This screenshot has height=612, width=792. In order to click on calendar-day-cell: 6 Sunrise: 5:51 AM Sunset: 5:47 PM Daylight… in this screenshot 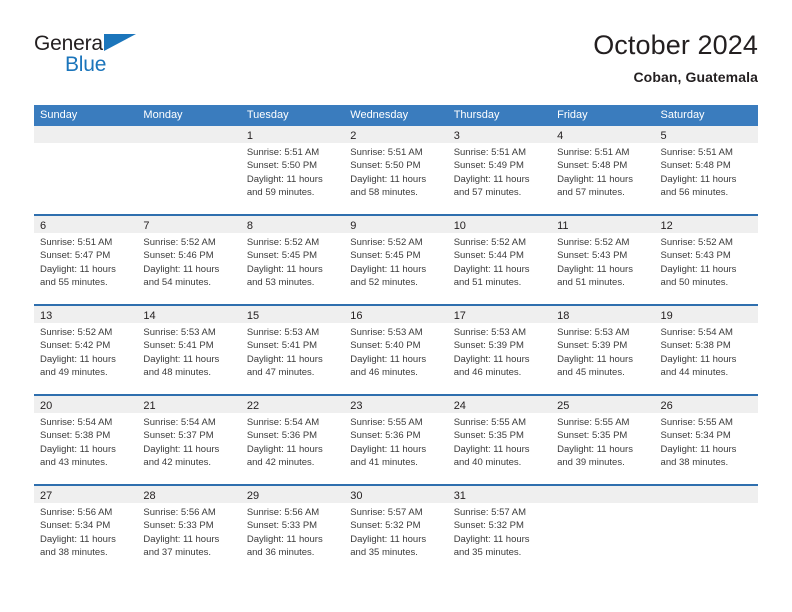, I will do `click(86, 260)`.